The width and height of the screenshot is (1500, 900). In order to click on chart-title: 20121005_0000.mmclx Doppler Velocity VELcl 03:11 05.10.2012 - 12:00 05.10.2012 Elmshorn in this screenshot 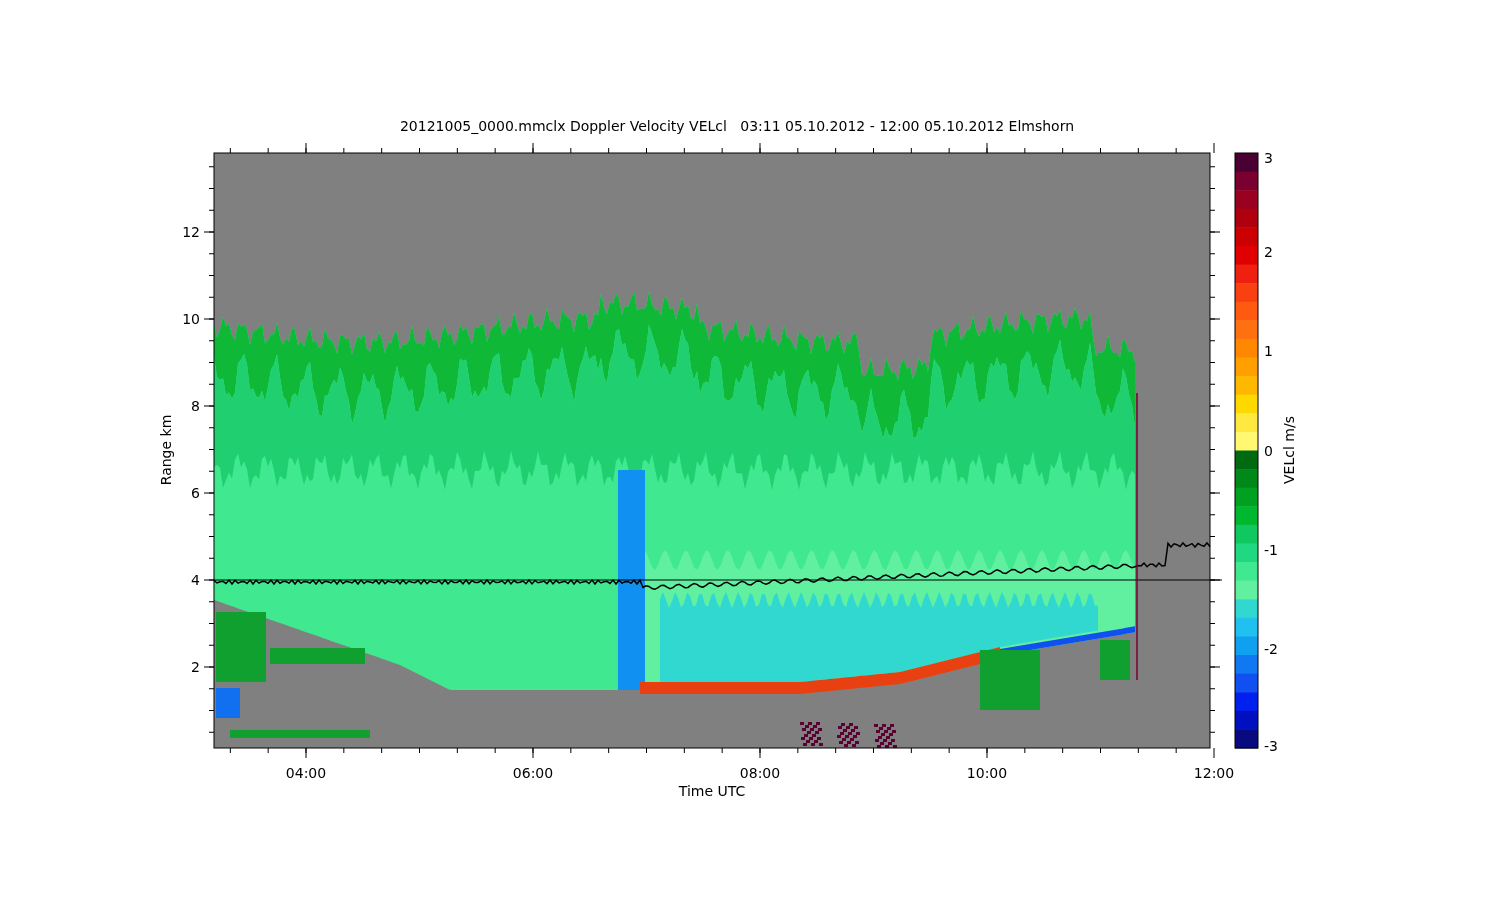, I will do `click(737, 126)`.